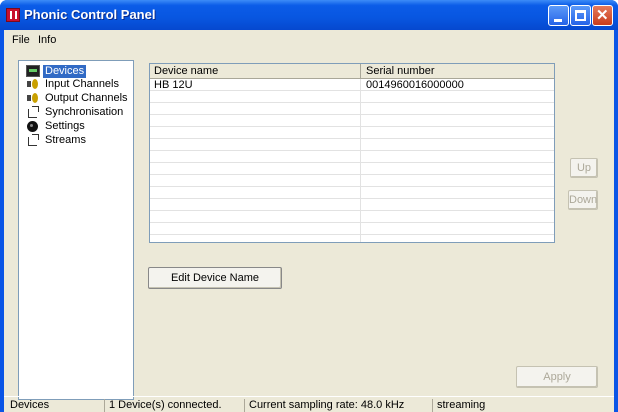  I want to click on close-button: ✕, so click(602, 15).